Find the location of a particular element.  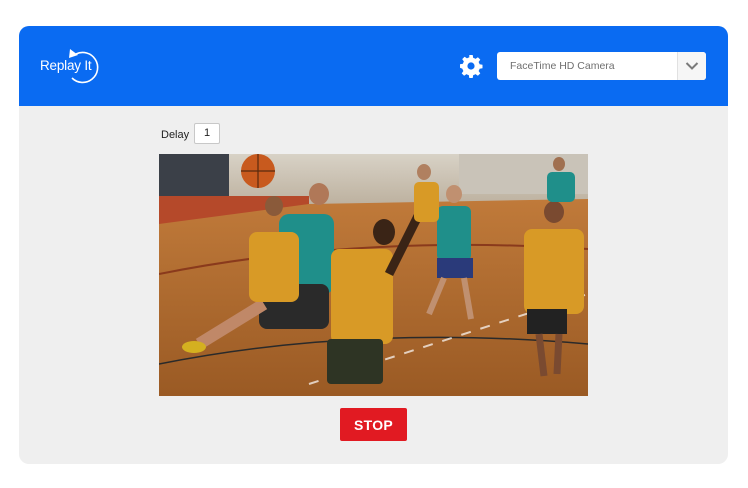

camera-select-arrow is located at coordinates (691, 66).